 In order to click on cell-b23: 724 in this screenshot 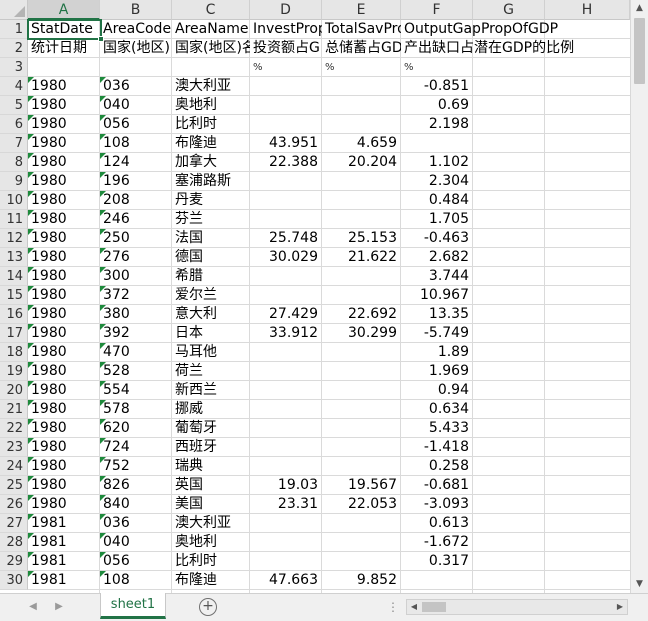, I will do `click(136, 447)`.